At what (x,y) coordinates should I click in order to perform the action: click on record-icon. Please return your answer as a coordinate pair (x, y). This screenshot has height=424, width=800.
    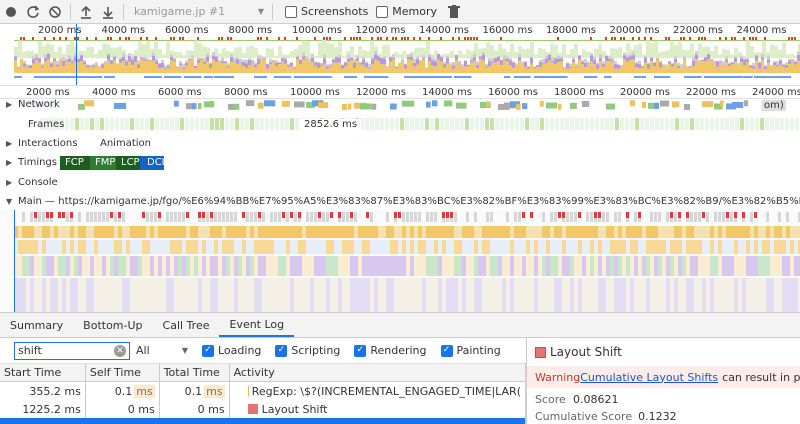
    Looking at the image, I should click on (11, 12).